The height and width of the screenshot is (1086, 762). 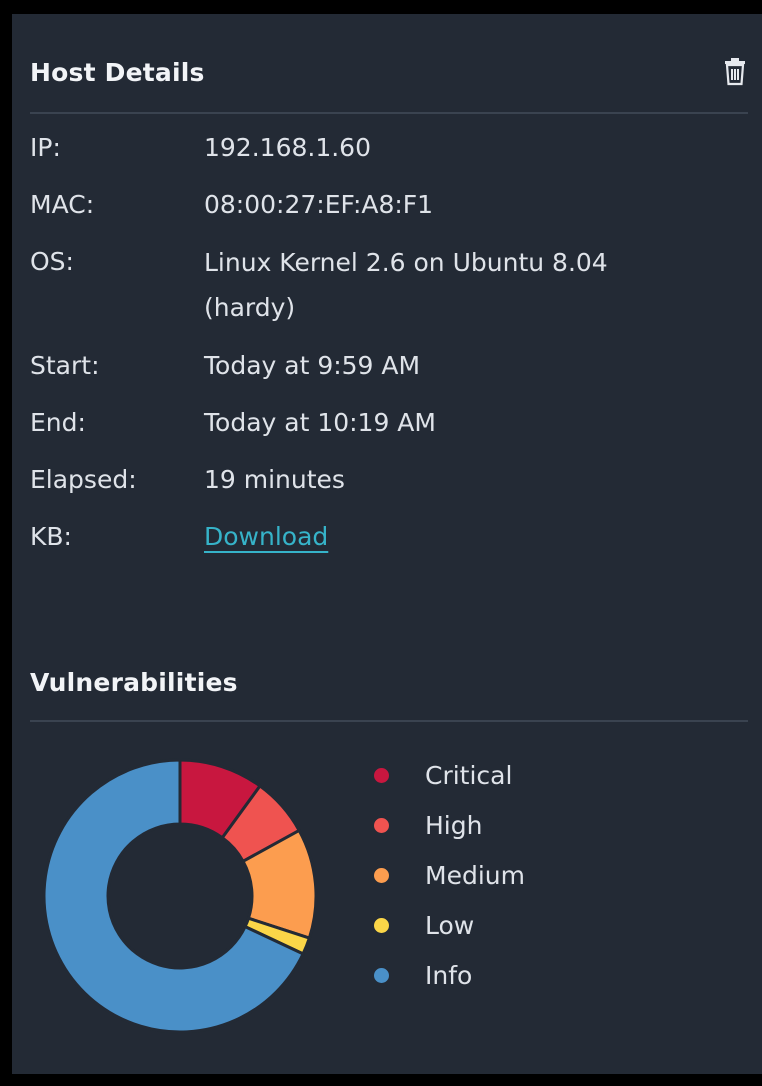 What do you see at coordinates (735, 72) in the screenshot?
I see `trash-icon` at bounding box center [735, 72].